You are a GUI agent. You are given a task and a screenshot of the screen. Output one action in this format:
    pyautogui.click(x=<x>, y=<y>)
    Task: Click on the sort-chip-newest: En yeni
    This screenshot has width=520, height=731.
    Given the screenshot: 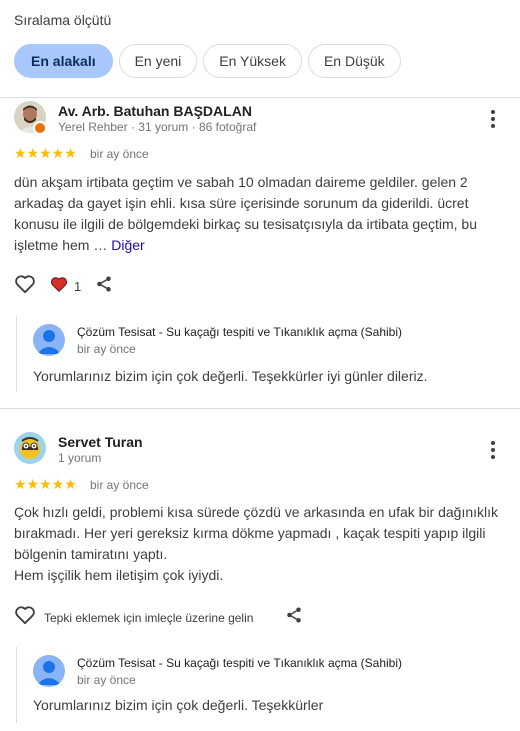 What is the action you would take?
    pyautogui.click(x=158, y=61)
    